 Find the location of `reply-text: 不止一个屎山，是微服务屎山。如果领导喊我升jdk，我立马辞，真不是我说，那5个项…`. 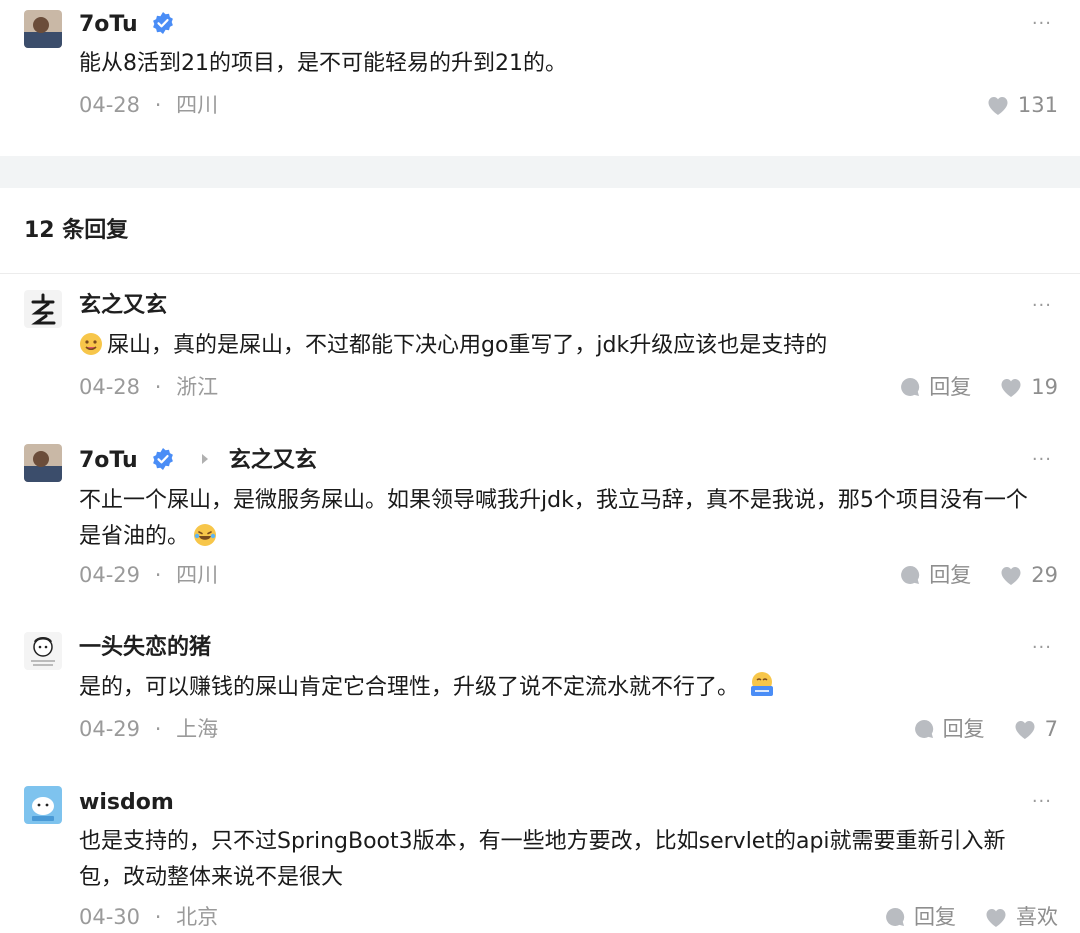

reply-text: 不止一个屎山，是微服务屎山。如果领导喊我升jdk，我立马辞，真不是我说，那5个项… is located at coordinates (559, 519).